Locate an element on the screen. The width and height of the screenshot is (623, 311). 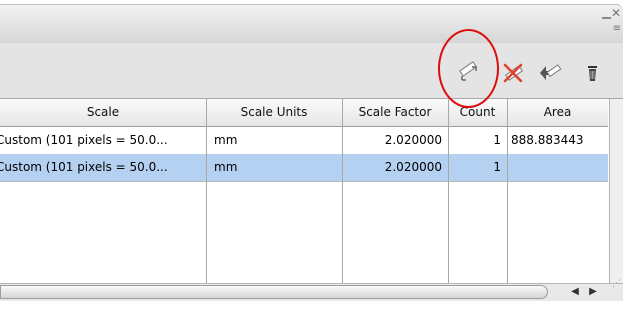
horizontal-scrollbar: ◀ ▶ ⋰ is located at coordinates (311, 290).